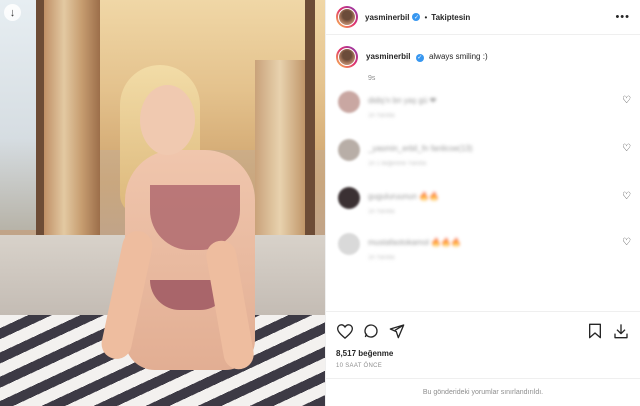  I want to click on download-icon, so click(621, 331).